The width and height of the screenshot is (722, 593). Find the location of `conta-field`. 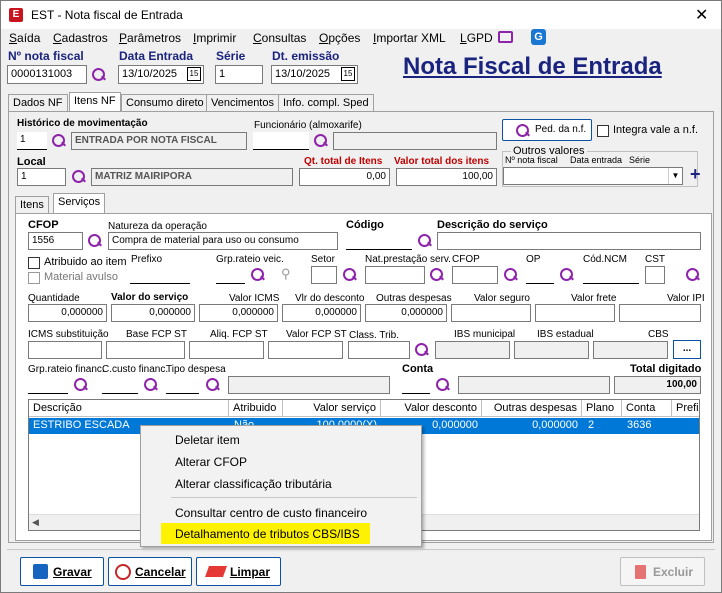

conta-field is located at coordinates (416, 385).